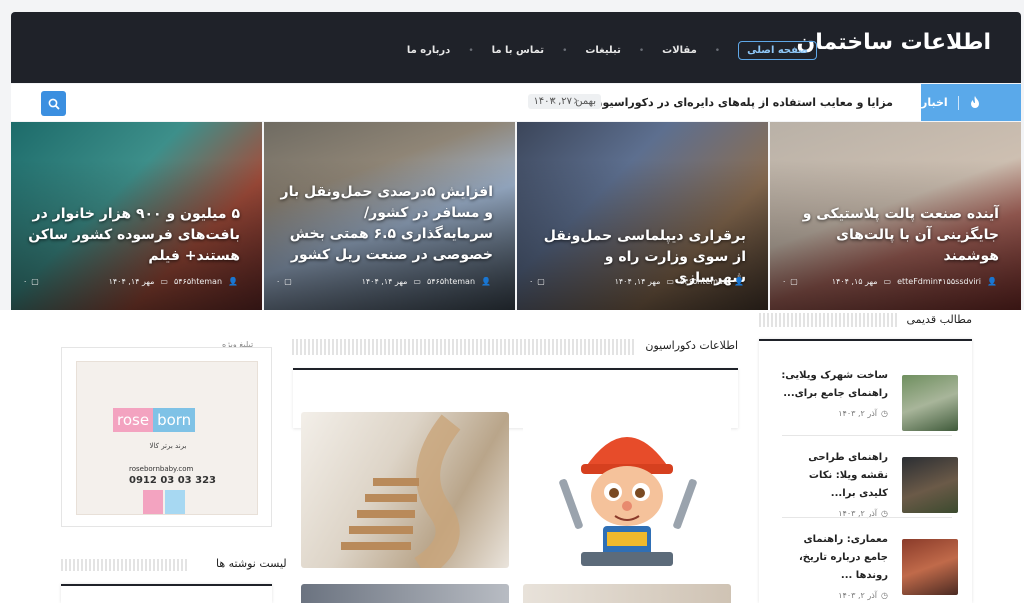 The height and width of the screenshot is (603, 1024). I want to click on tile-author: etteFdmin۴۱۵۵ssdviri, so click(939, 281).